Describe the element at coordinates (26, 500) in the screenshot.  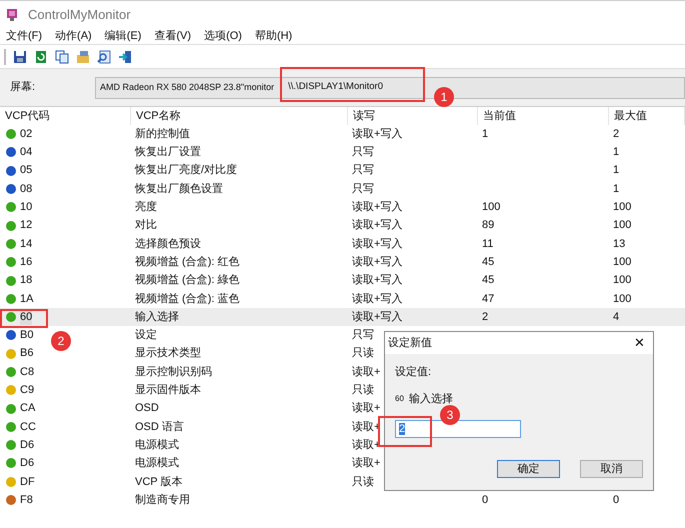
I see `table-cell: F8` at that location.